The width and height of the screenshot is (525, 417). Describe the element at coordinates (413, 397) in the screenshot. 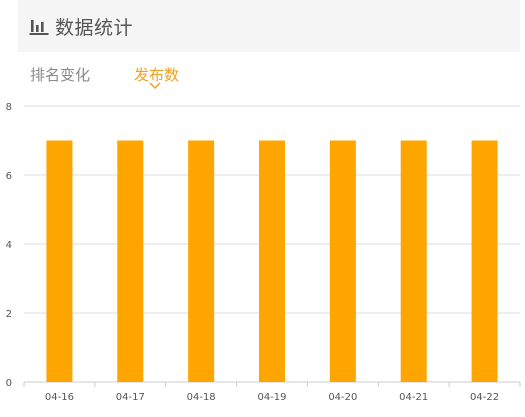

I see `x-tick-label: 04-21` at that location.